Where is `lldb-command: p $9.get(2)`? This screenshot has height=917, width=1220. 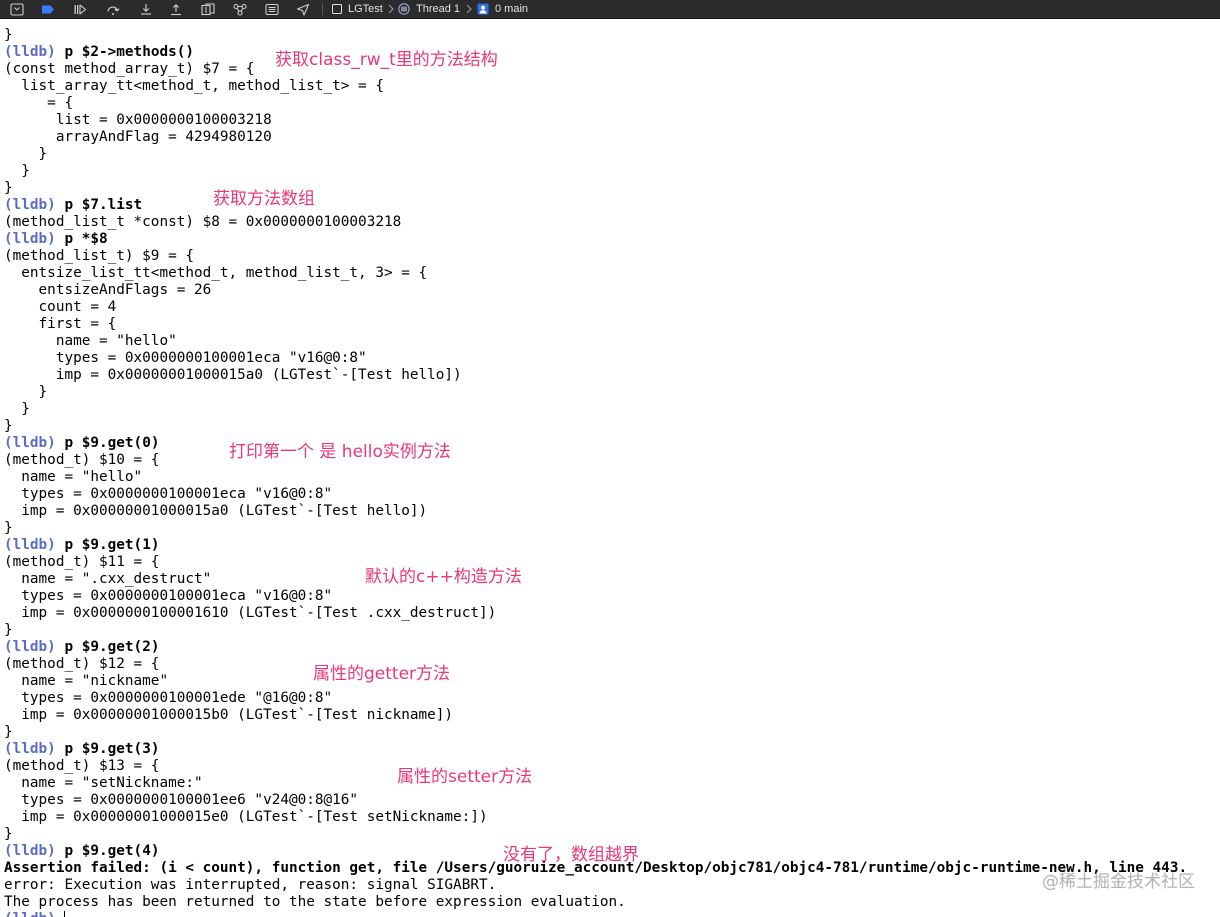
lldb-command: p $9.get(2) is located at coordinates (112, 647).